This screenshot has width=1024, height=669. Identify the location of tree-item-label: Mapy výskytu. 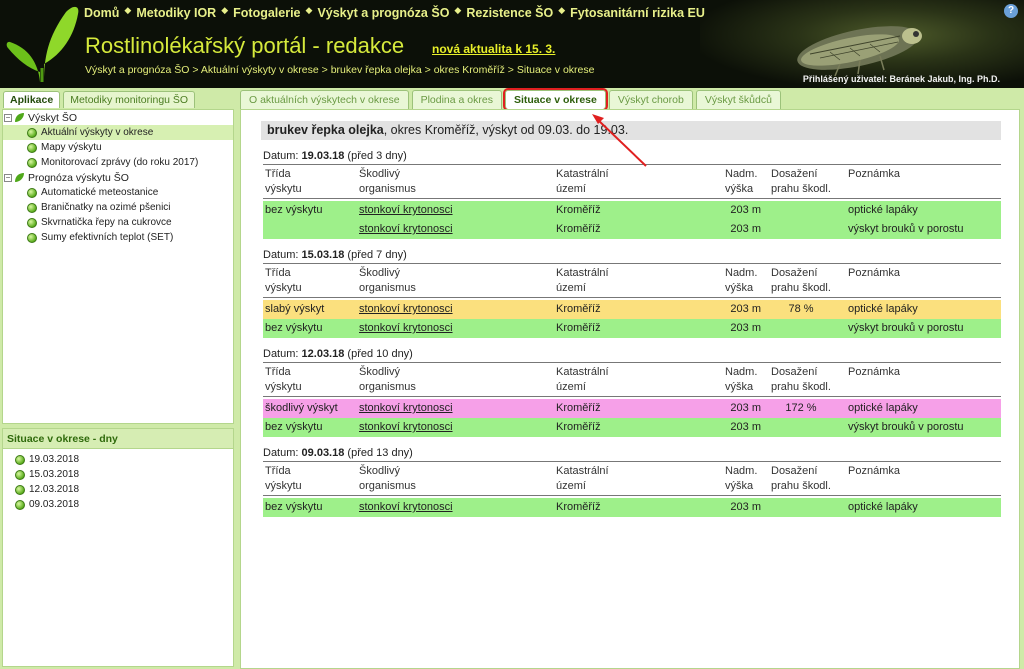
(71, 147).